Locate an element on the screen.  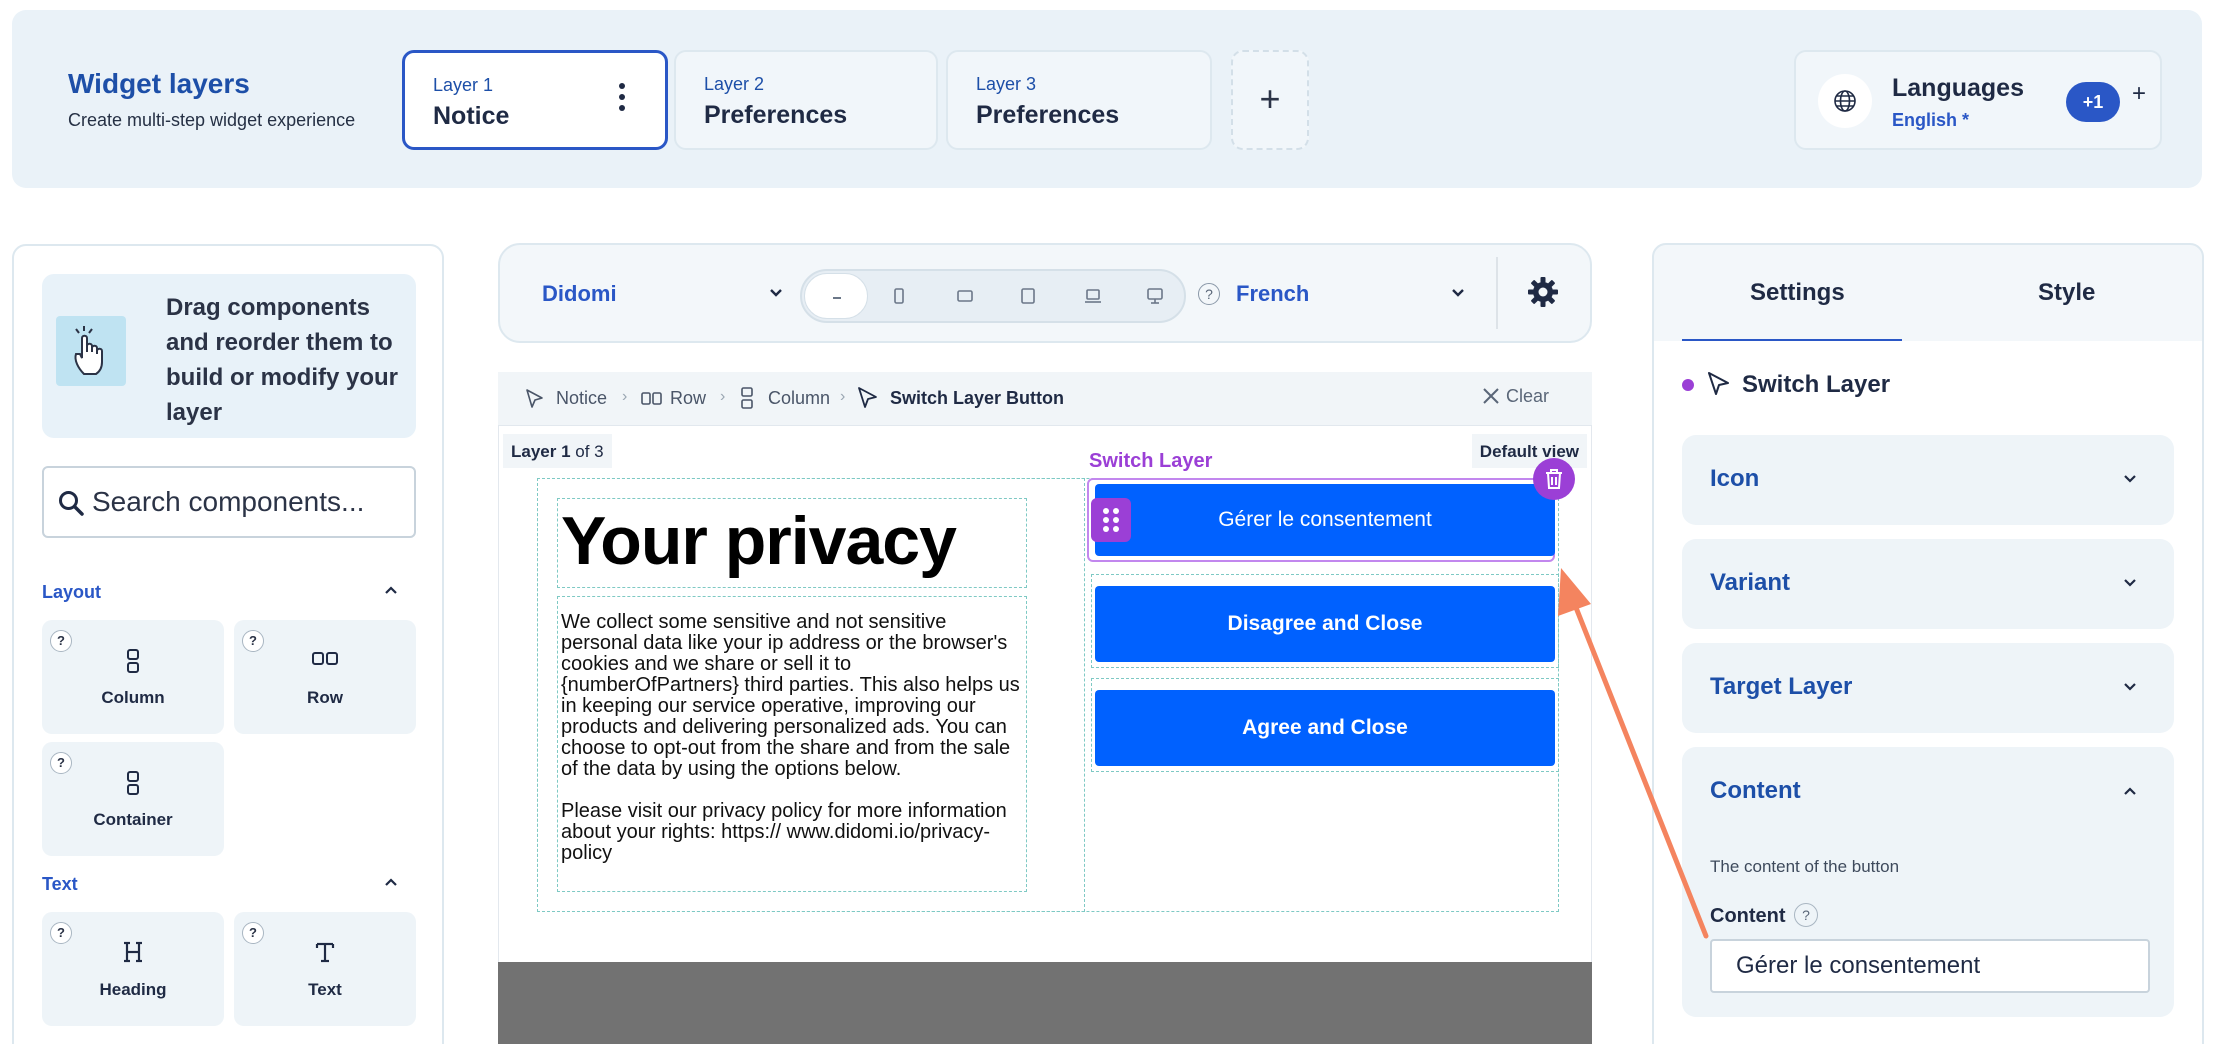
accordion-title: Content is located at coordinates (1755, 790).